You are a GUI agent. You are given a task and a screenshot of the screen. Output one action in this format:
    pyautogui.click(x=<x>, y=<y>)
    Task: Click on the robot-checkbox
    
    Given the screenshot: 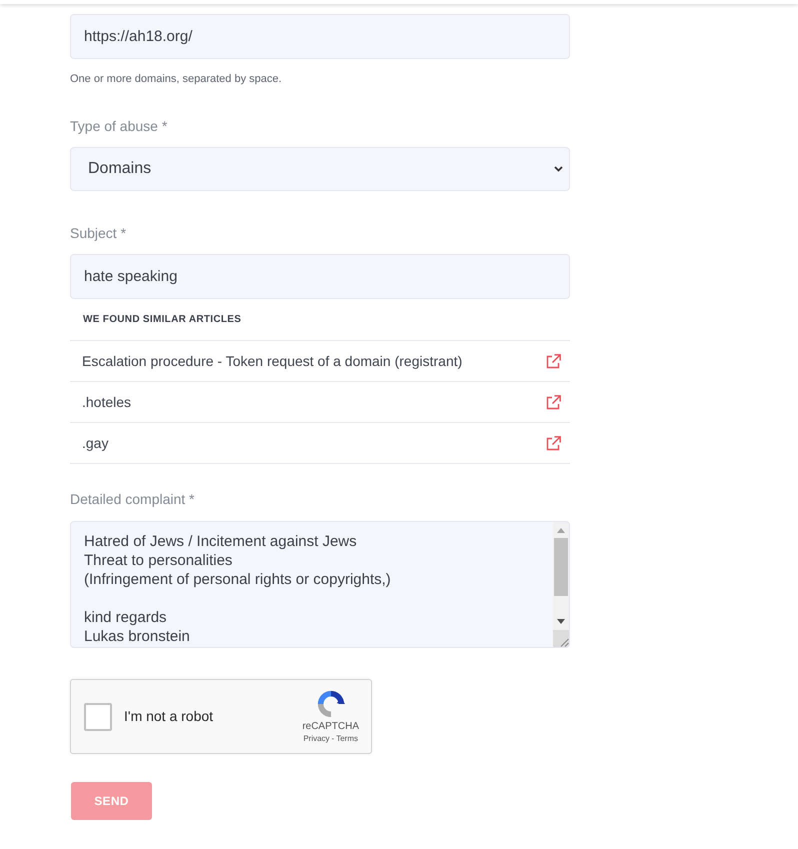 What is the action you would take?
    pyautogui.click(x=98, y=716)
    